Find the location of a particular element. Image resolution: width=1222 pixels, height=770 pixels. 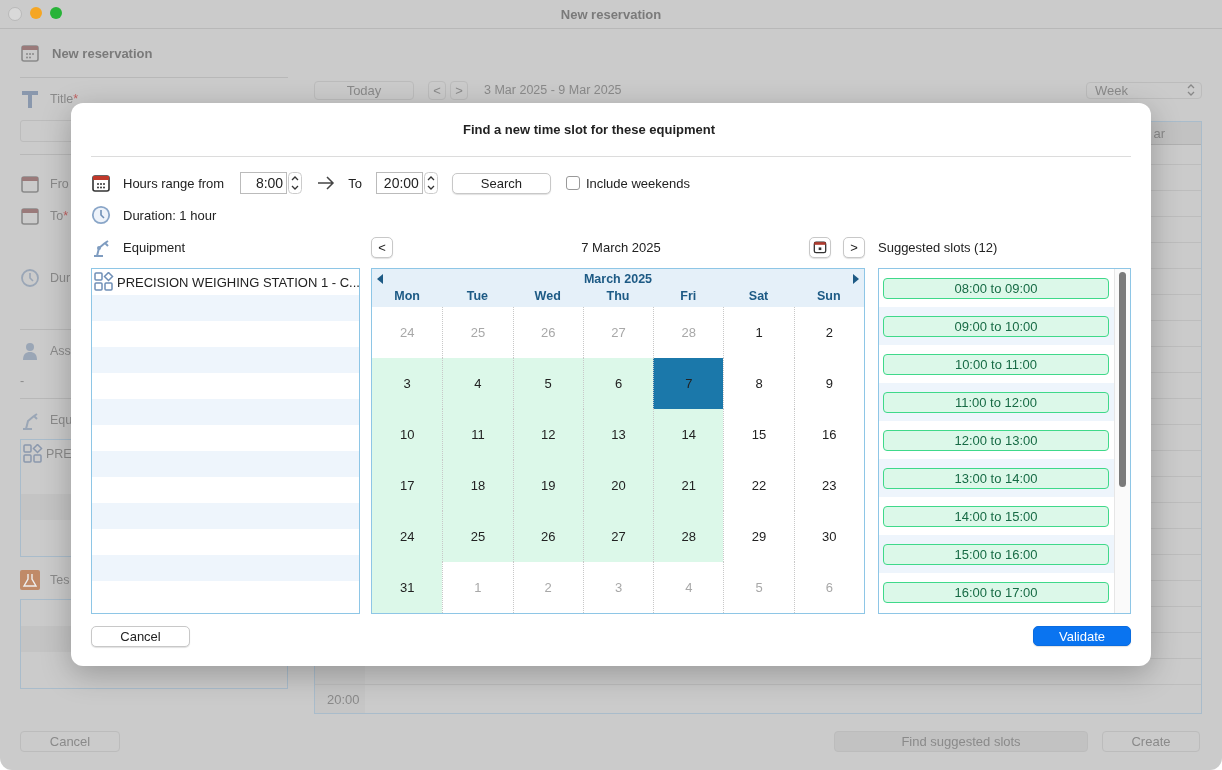

time-slot-button: 14:00 to 15:00 is located at coordinates (996, 516).